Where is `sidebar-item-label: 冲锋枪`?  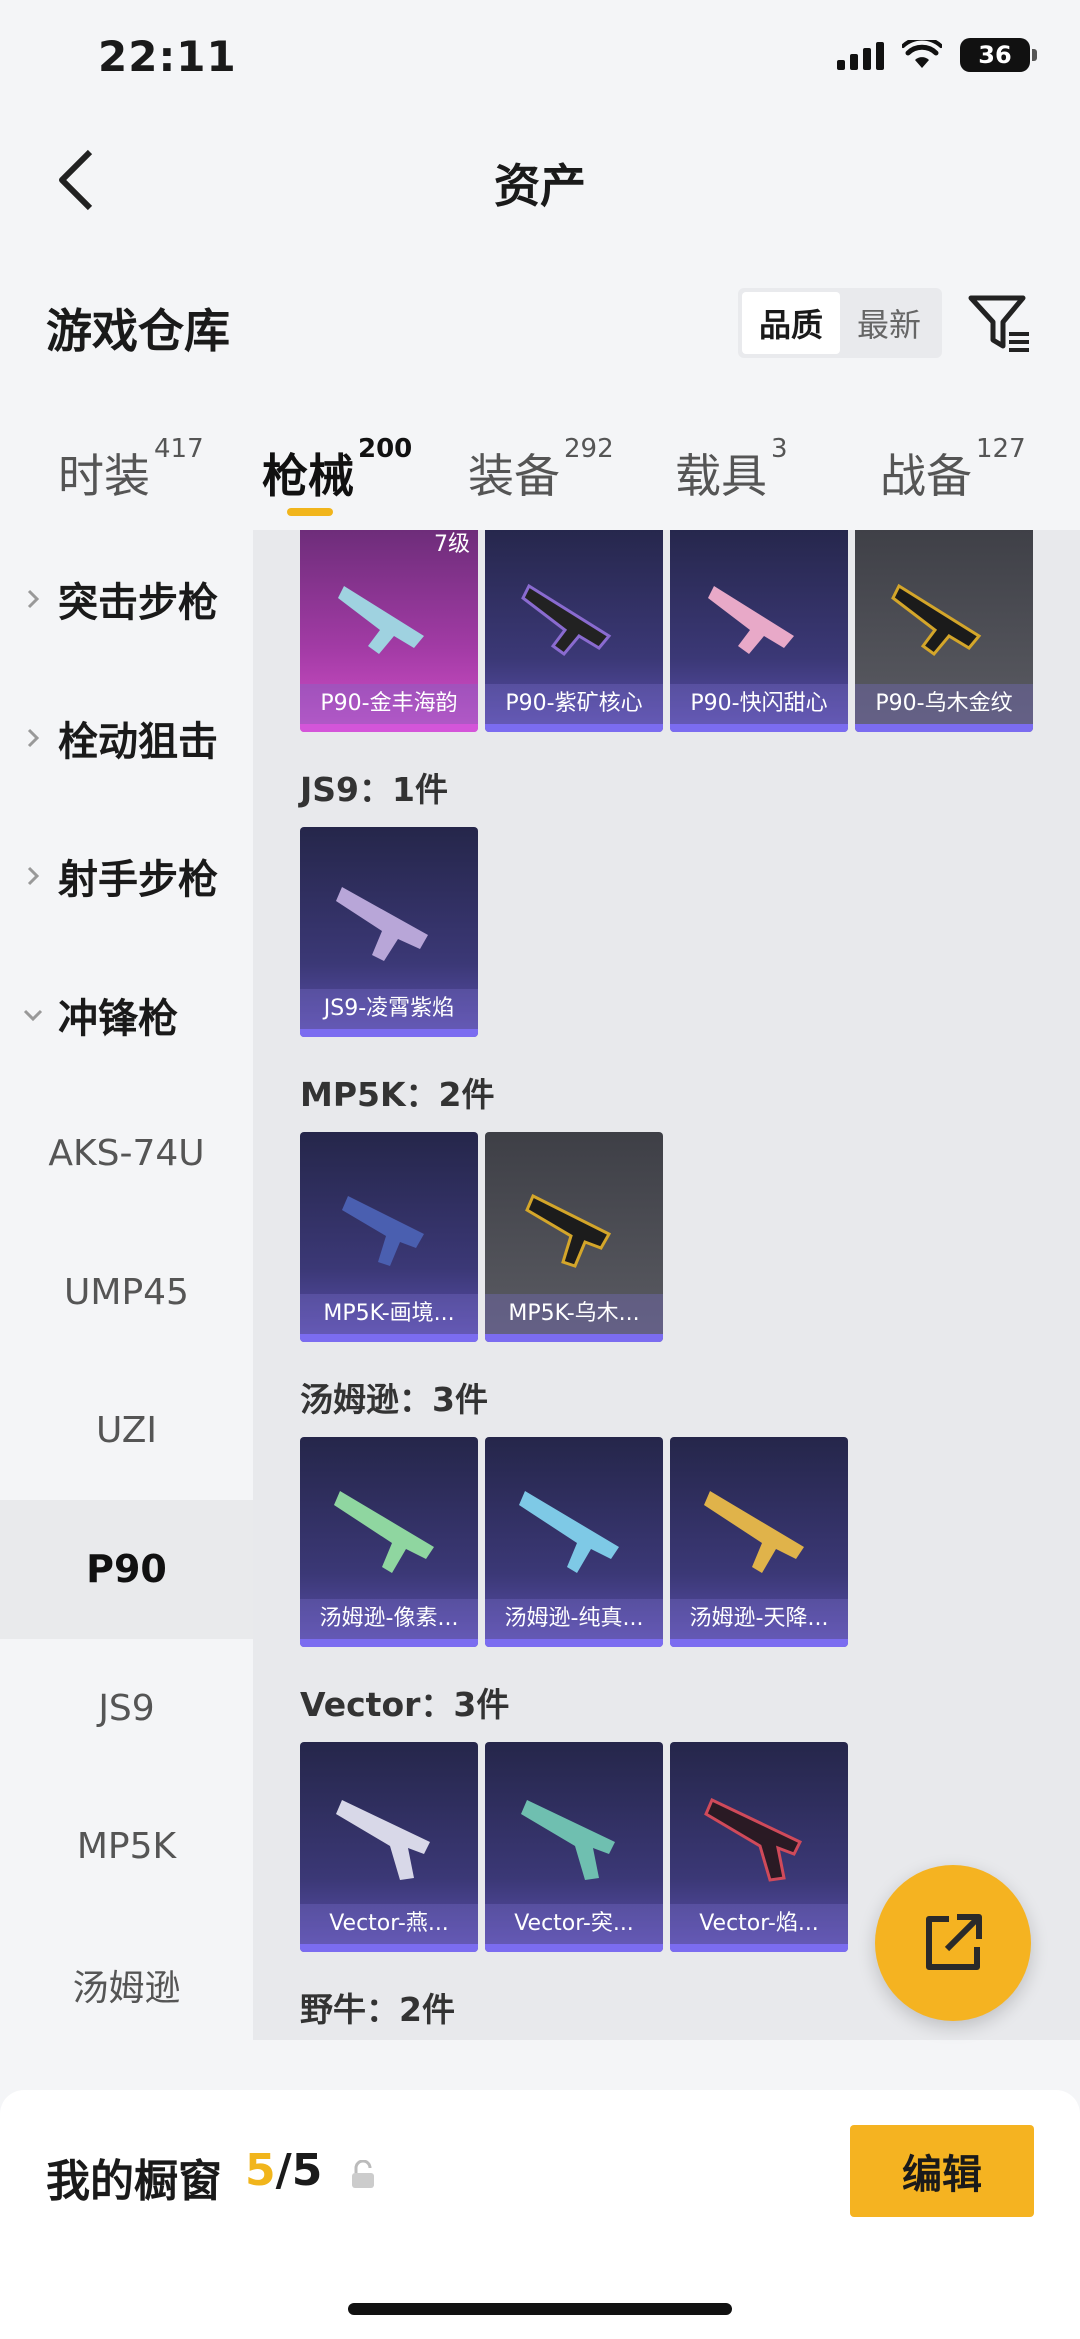 sidebar-item-label: 冲锋枪 is located at coordinates (118, 1019).